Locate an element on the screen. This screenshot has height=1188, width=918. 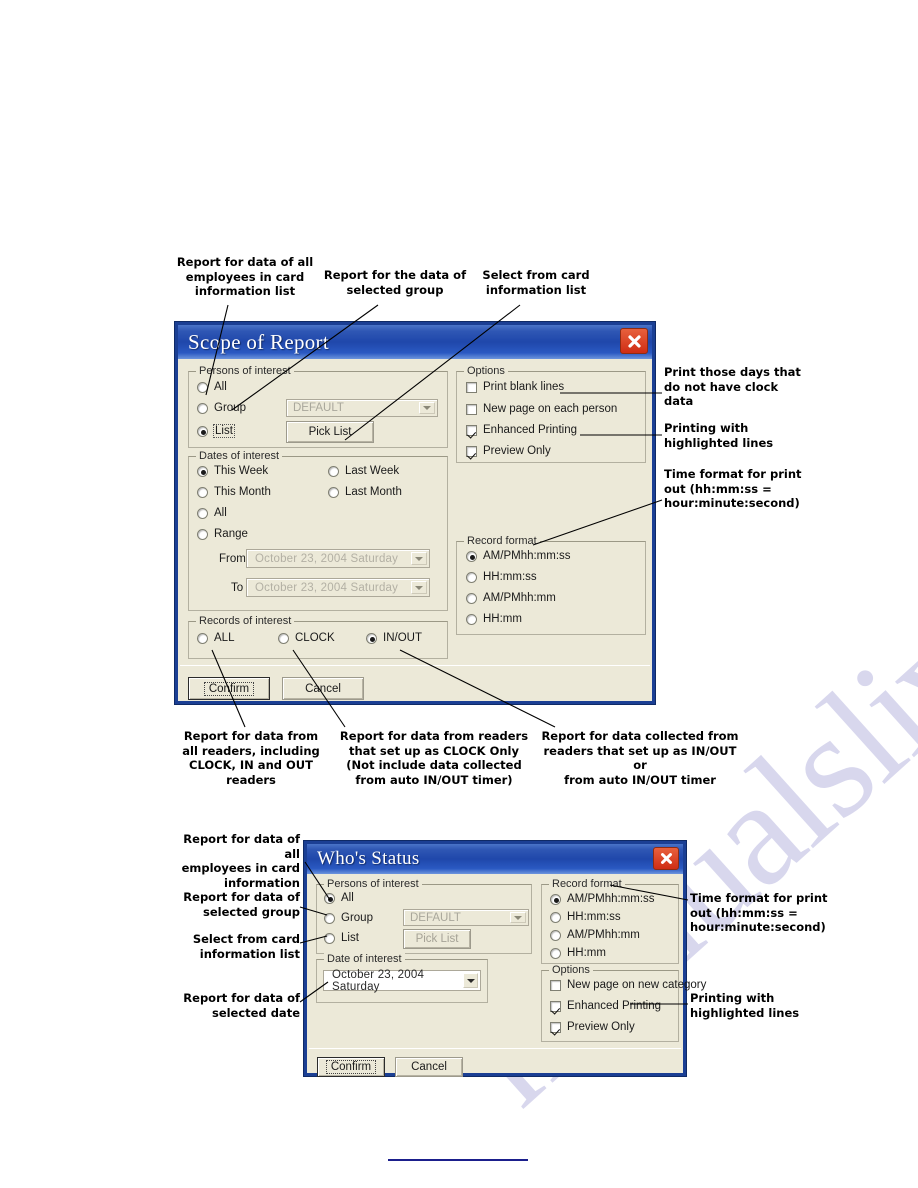
to-date-field: October 23, 2004 Saturday is located at coordinates (338, 587).